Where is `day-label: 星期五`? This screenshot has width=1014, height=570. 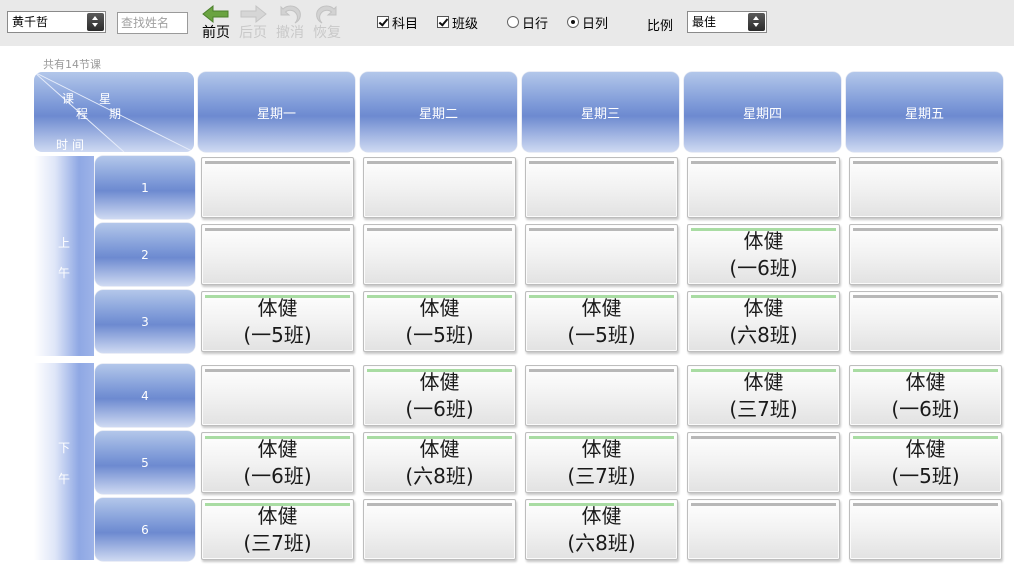 day-label: 星期五 is located at coordinates (924, 114).